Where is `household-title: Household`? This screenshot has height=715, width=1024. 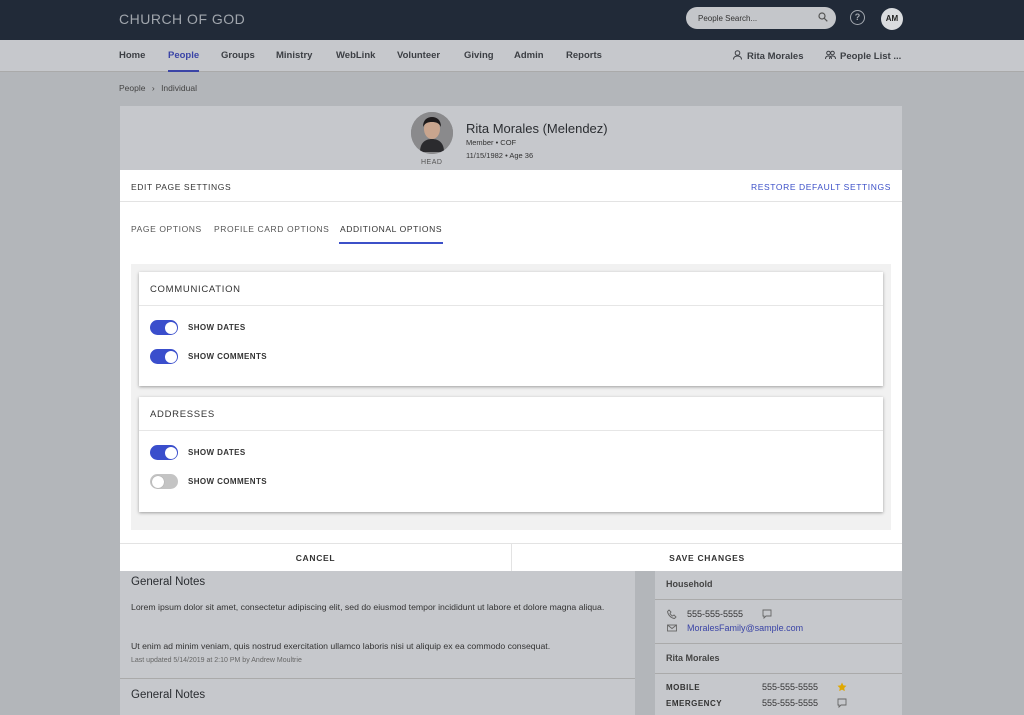
household-title: Household is located at coordinates (689, 584).